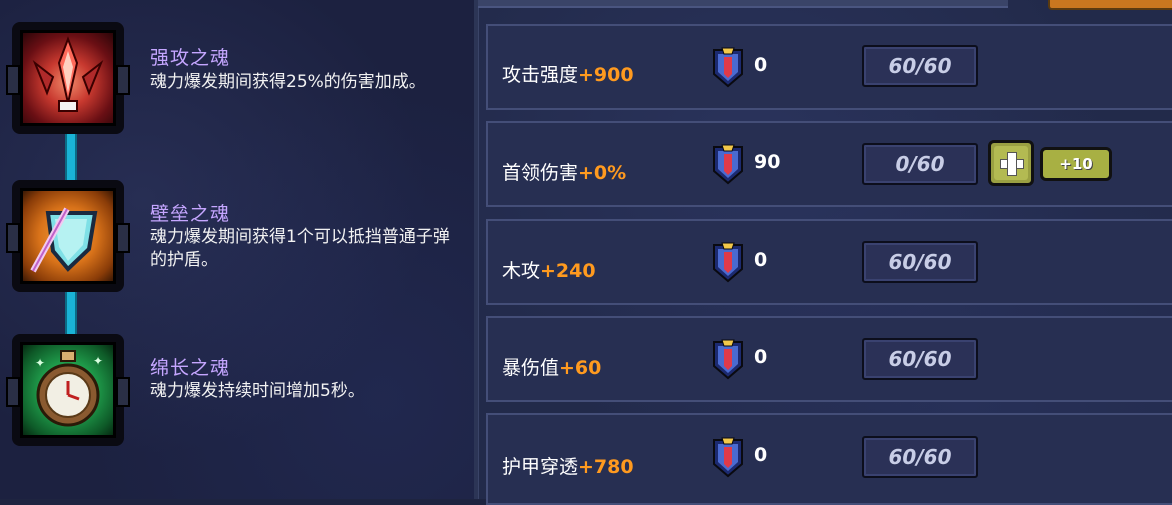 Image resolution: width=1172 pixels, height=505 pixels. What do you see at coordinates (68, 390) in the screenshot?
I see `pocket-watch-icon: ✦ ✦` at bounding box center [68, 390].